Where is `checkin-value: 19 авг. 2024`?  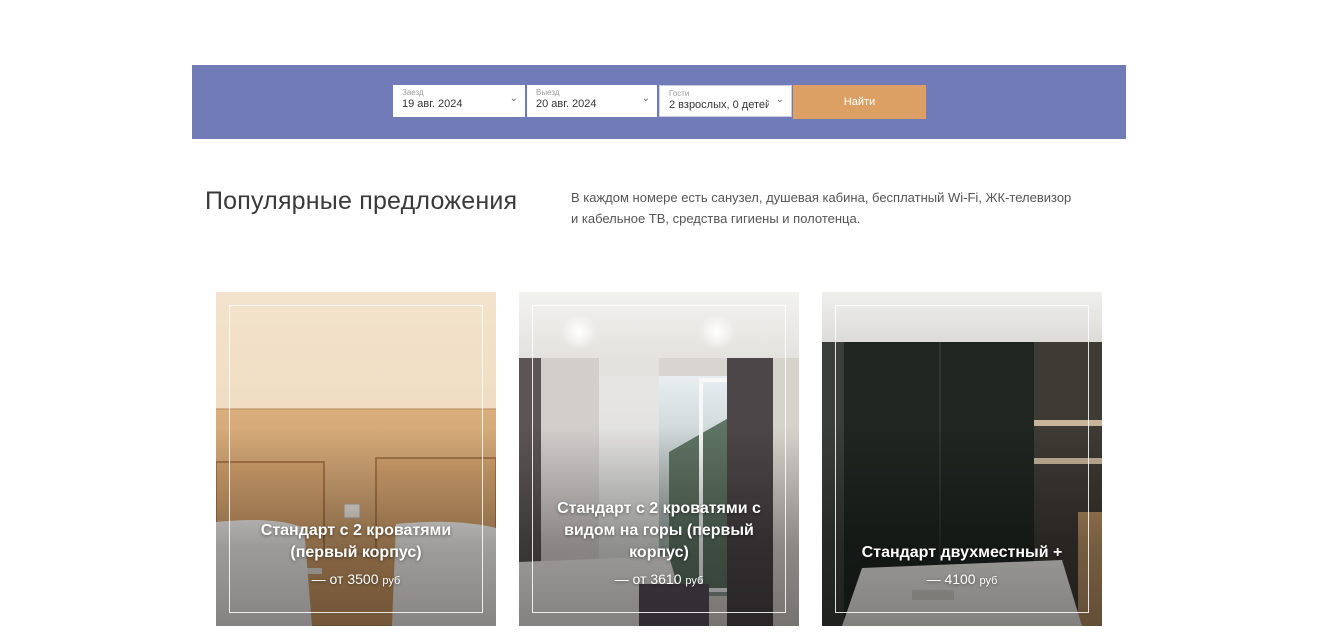
checkin-value: 19 авг. 2024 is located at coordinates (432, 104).